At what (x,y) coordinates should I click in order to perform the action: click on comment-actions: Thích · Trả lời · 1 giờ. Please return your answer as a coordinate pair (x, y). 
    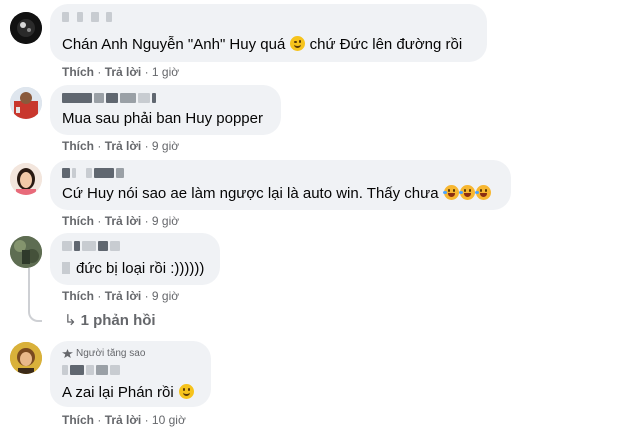
    Looking at the image, I should click on (121, 72).